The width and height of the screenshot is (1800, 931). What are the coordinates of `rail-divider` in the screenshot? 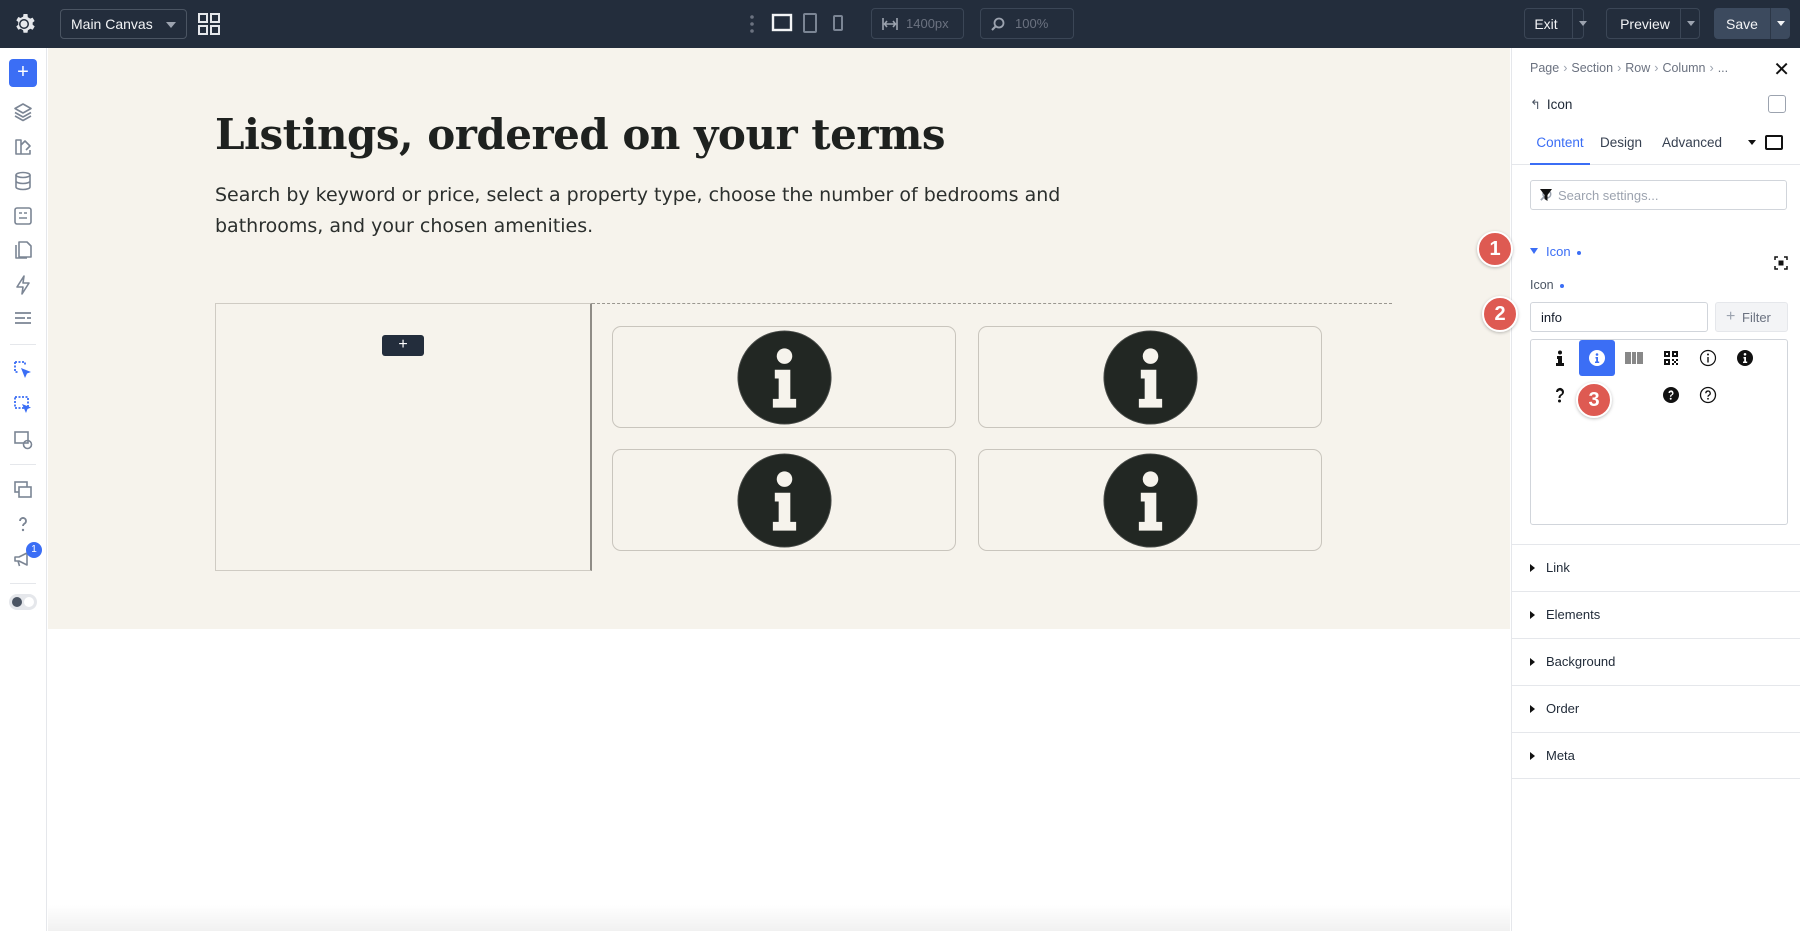 It's located at (23, 464).